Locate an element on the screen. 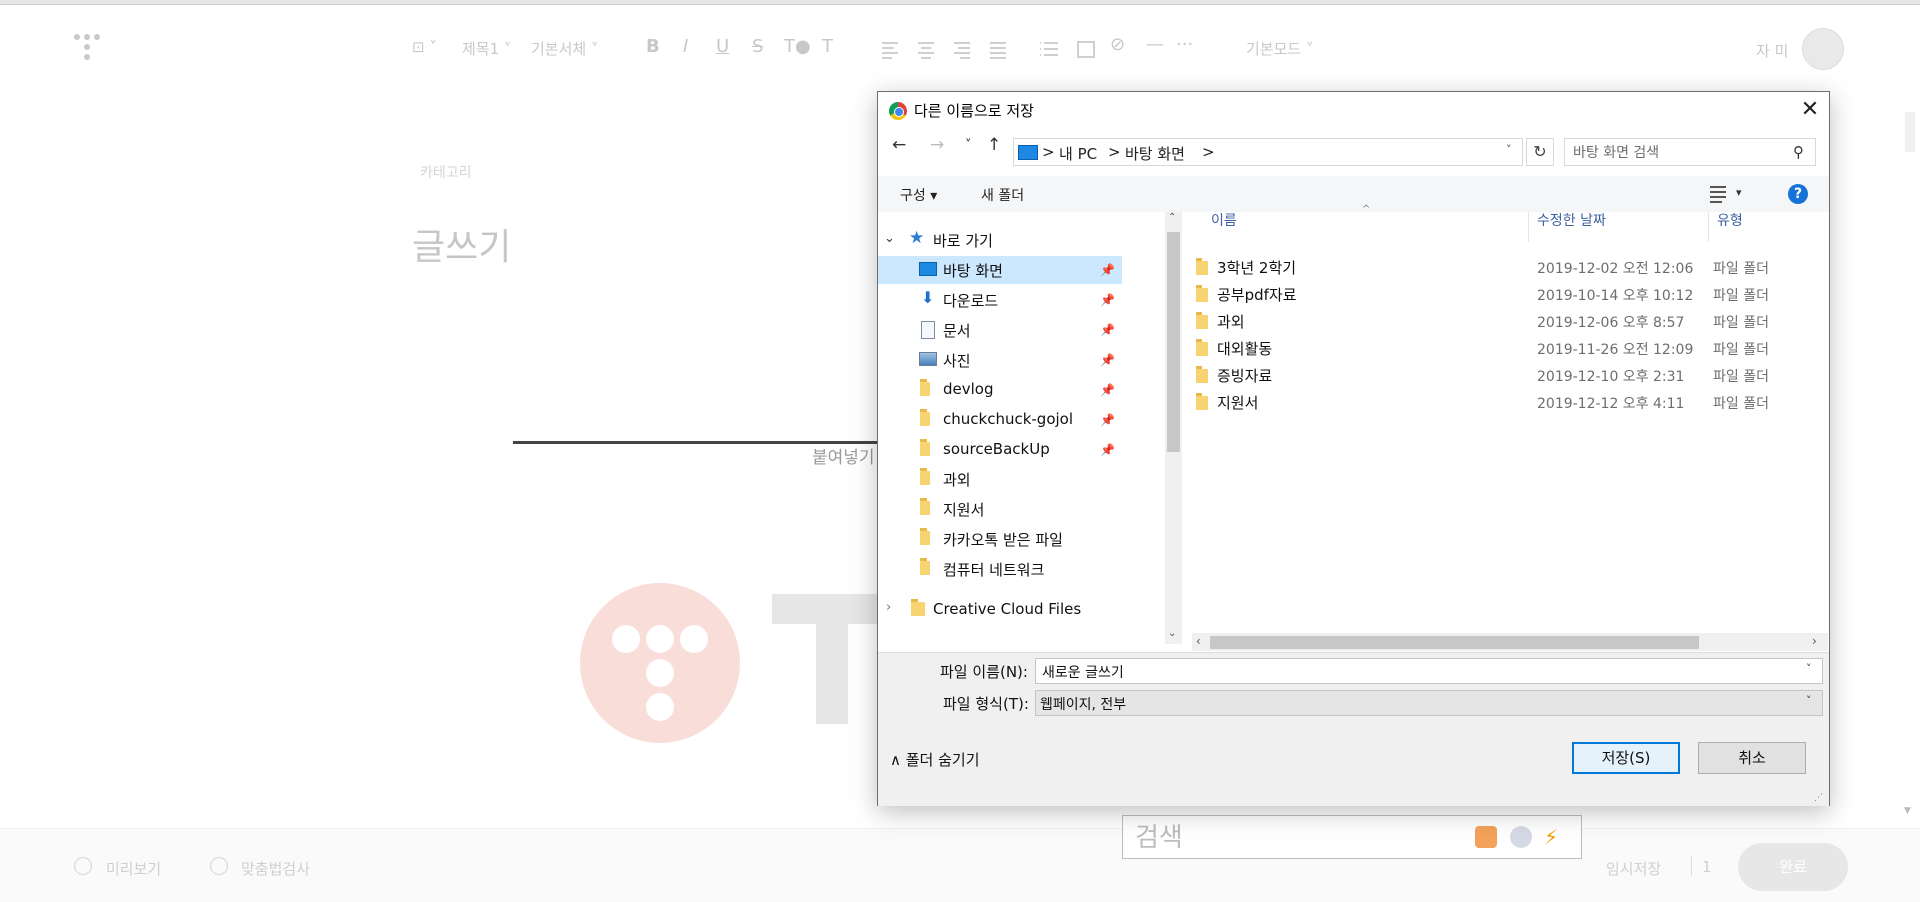 The image size is (1920, 902). organize-menu: 구성 ▾ is located at coordinates (918, 195).